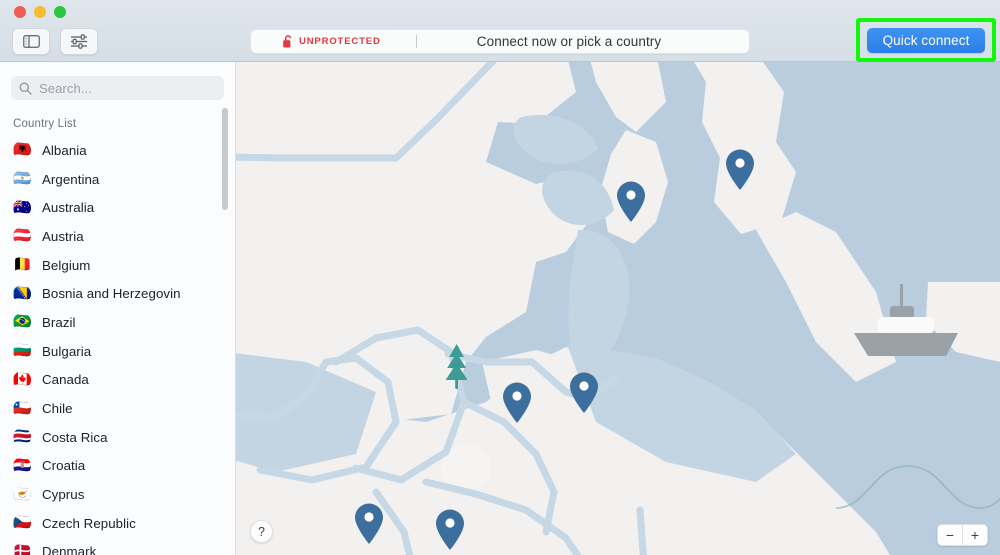  I want to click on country-name-label: Bulgaria, so click(67, 351).